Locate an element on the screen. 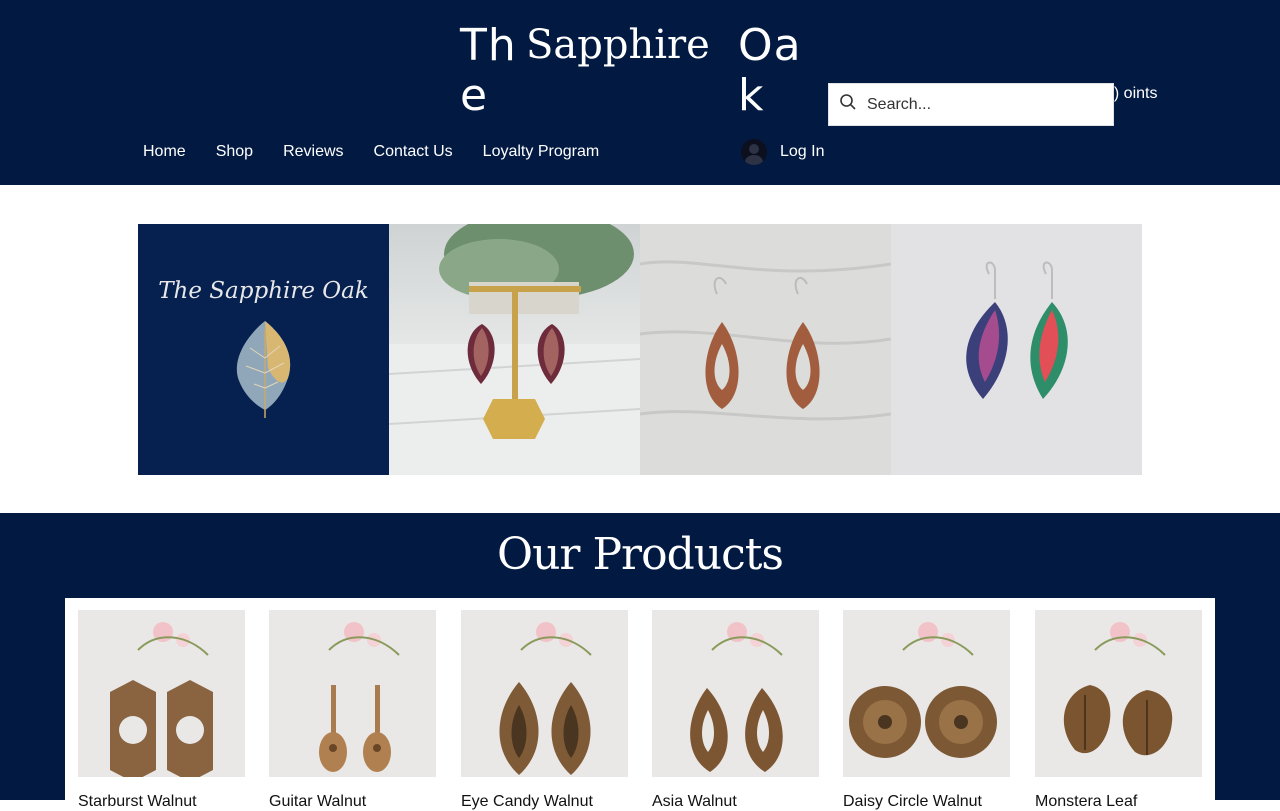 The width and height of the screenshot is (1280, 811). search-bar is located at coordinates (971, 104).